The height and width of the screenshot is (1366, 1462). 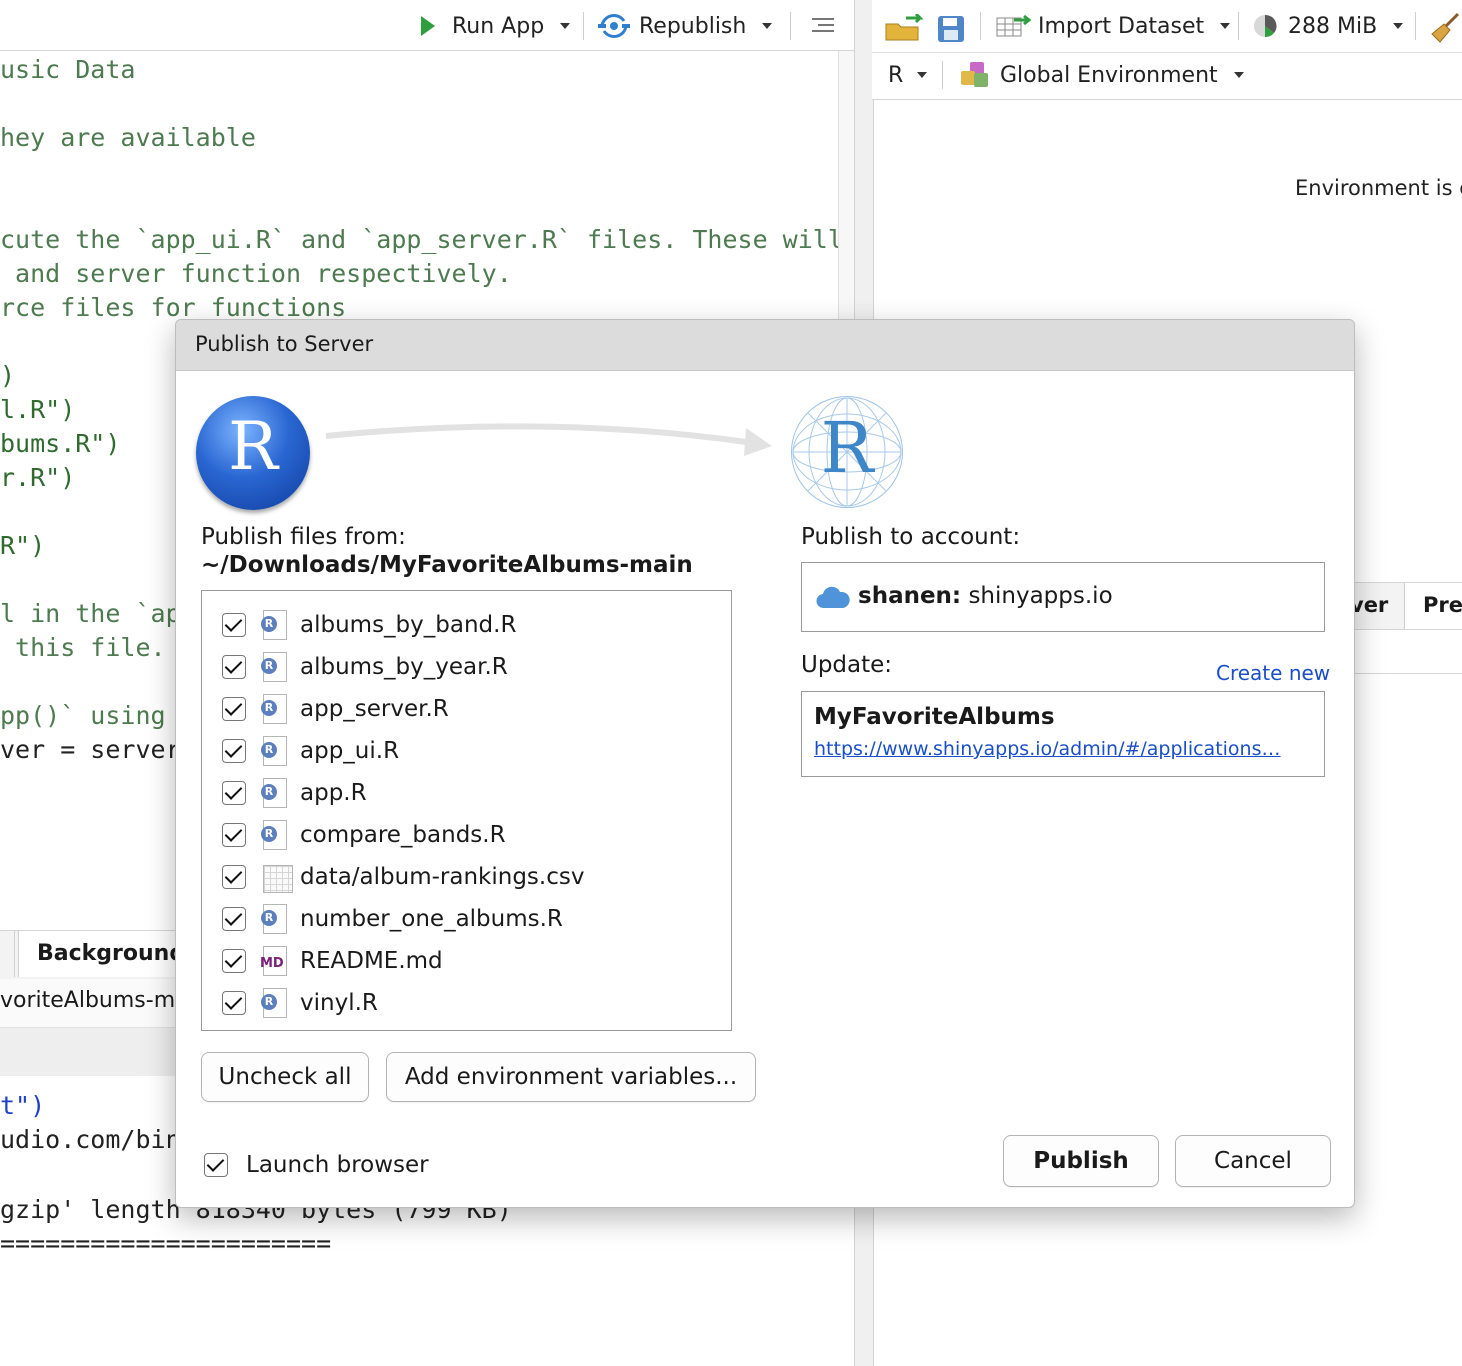 I want to click on tab-background: Background, so click(x=101, y=954).